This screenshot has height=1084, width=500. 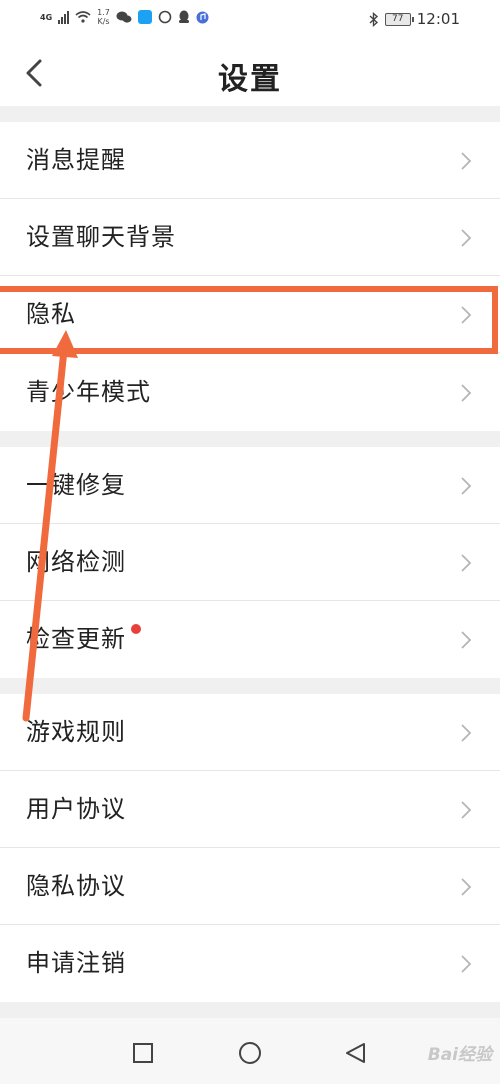 I want to click on settings-item-label: 用户协议, so click(x=76, y=809).